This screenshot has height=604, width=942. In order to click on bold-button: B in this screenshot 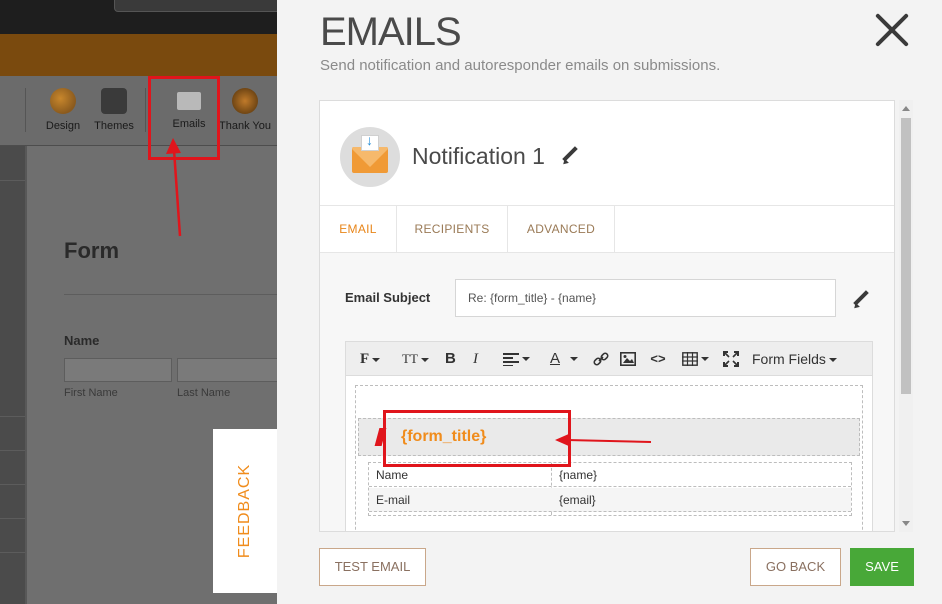, I will do `click(450, 359)`.